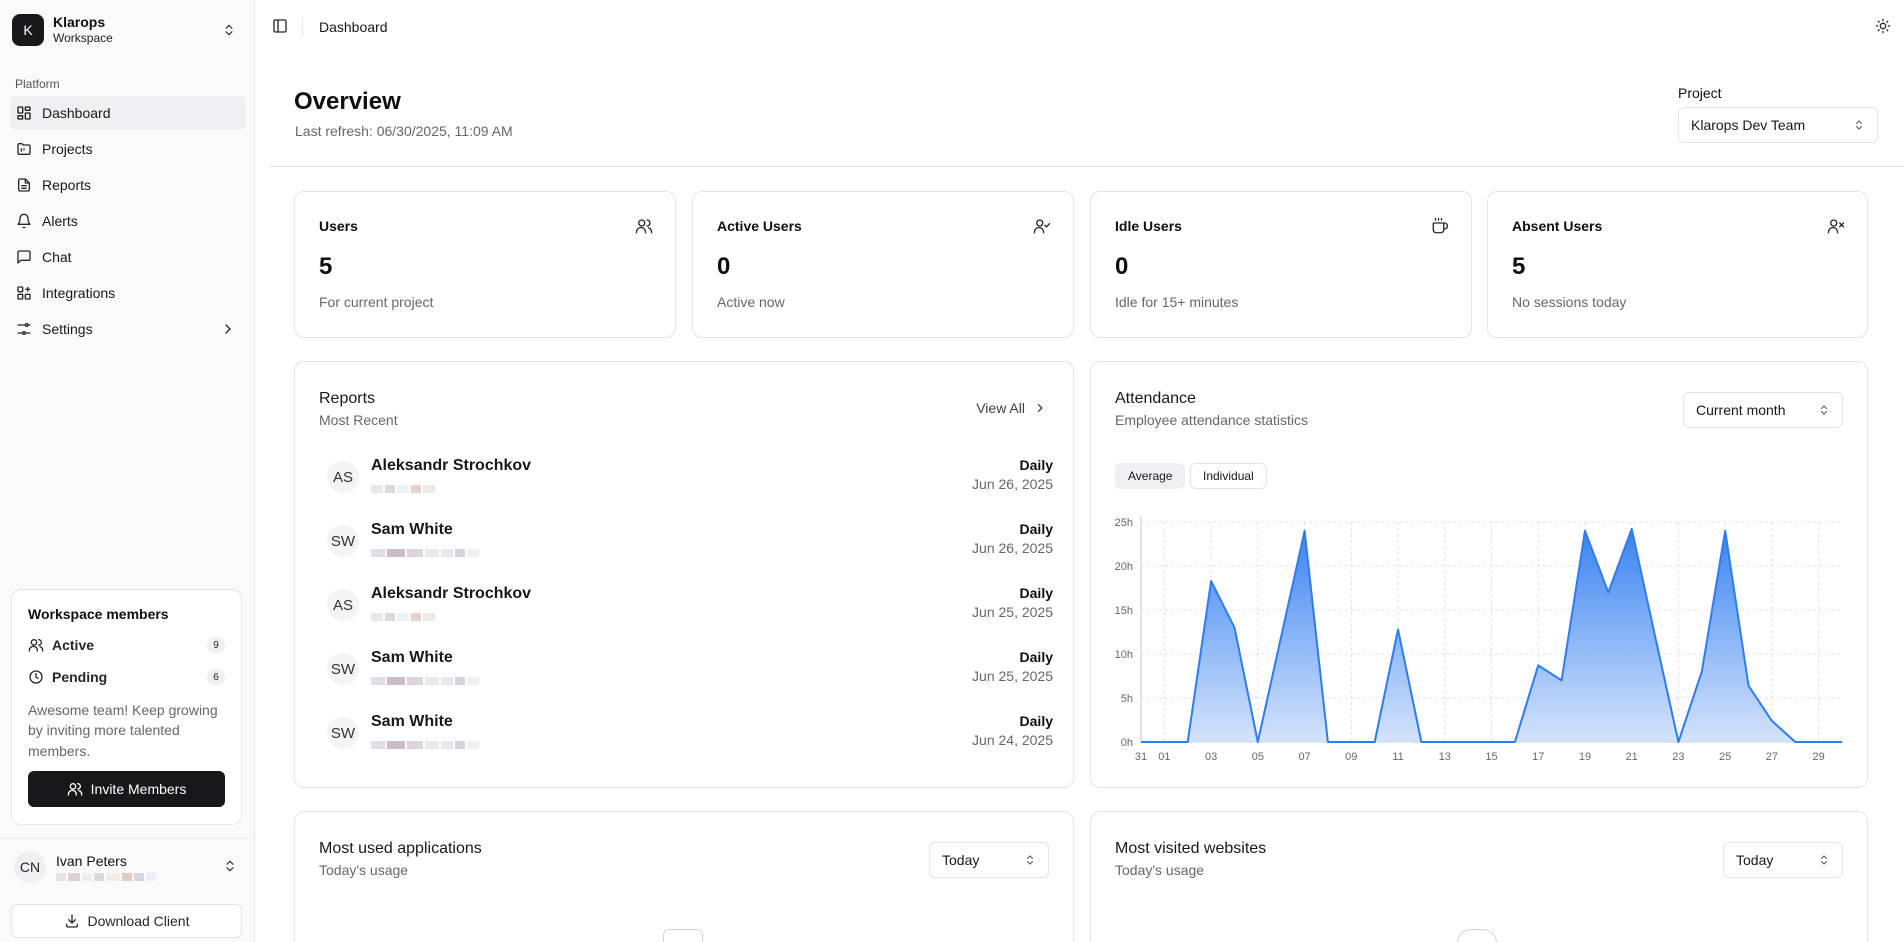 Image resolution: width=1904 pixels, height=942 pixels. What do you see at coordinates (37, 84) in the screenshot?
I see `nav-group-label: Platform` at bounding box center [37, 84].